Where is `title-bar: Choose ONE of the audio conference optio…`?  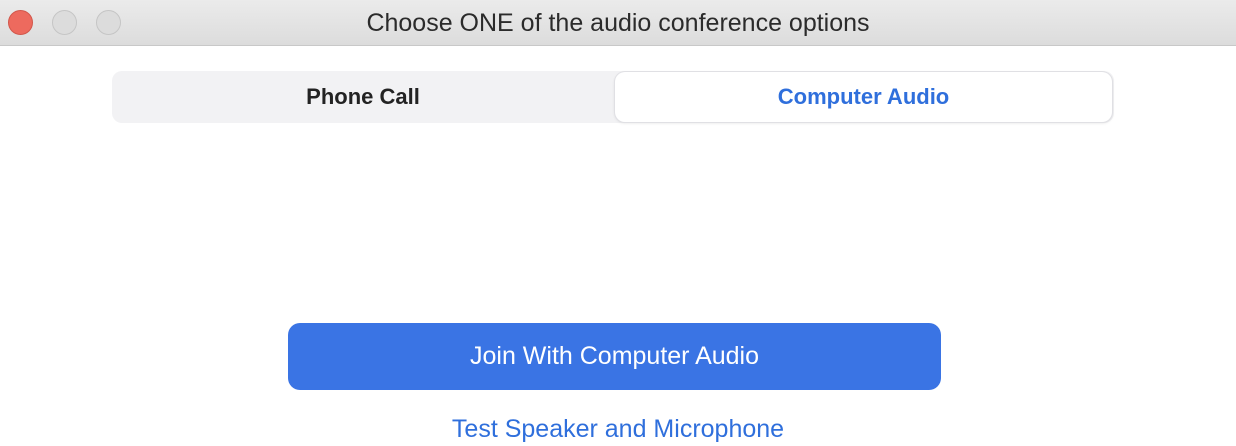 title-bar: Choose ONE of the audio conference optio… is located at coordinates (618, 23).